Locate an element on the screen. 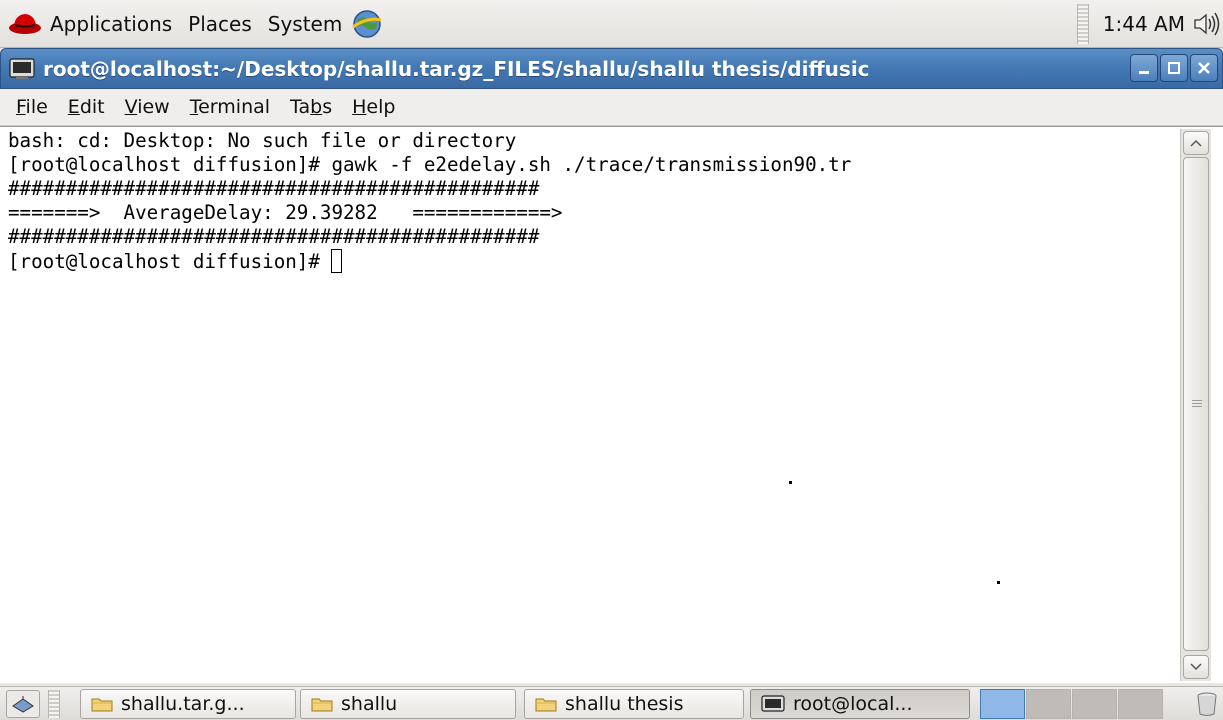 This screenshot has height=720, width=1223. menu-terminal-mnemonic: T is located at coordinates (194, 107).